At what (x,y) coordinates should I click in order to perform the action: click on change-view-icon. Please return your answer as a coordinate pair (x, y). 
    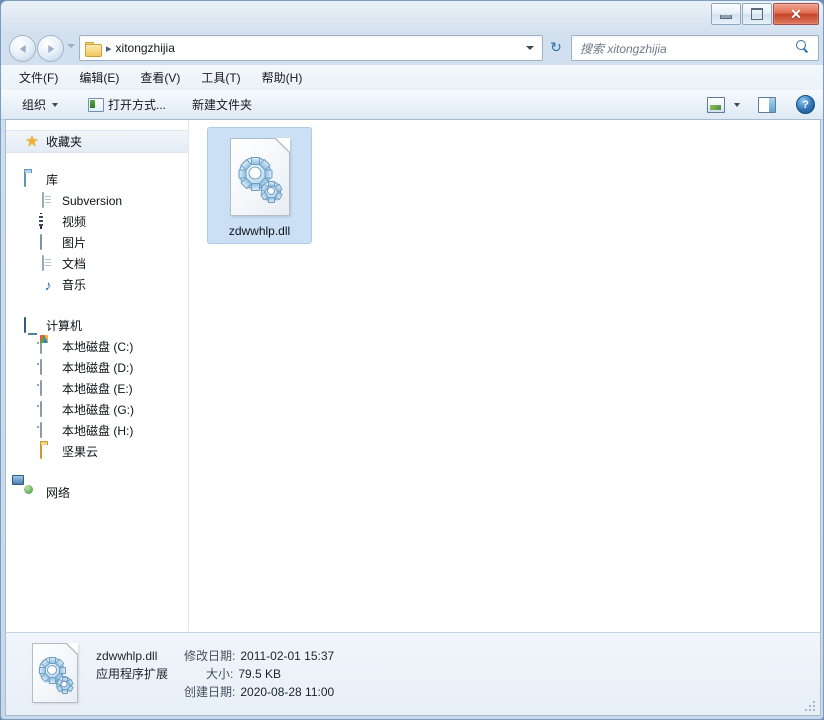
    Looking at the image, I should click on (716, 104).